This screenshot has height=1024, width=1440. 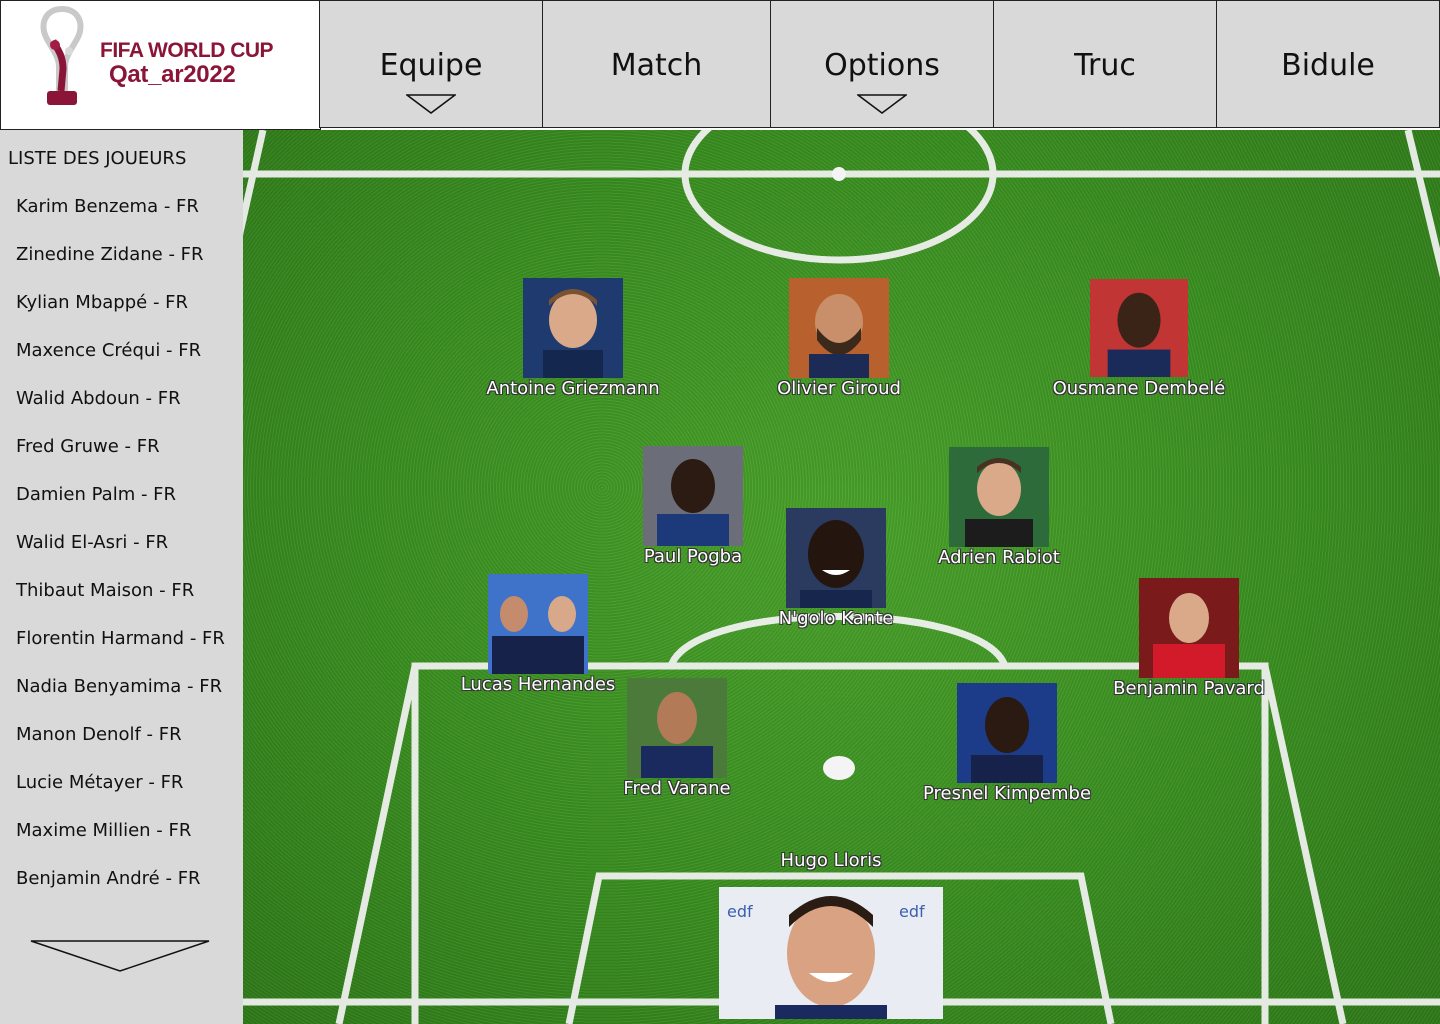 I want to click on player-card: Olivier Giroud, so click(x=839, y=338).